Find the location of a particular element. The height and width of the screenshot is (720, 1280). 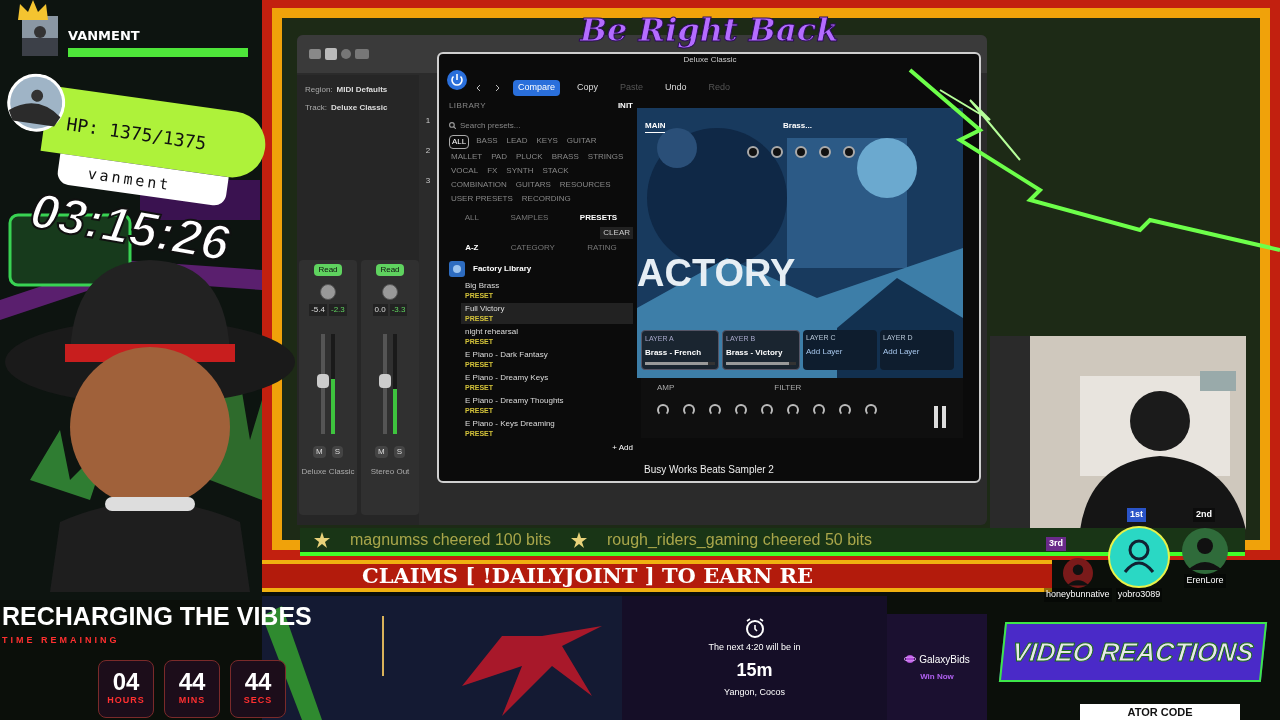

widget-place: Yangon, Cocos is located at coordinates (754, 692).